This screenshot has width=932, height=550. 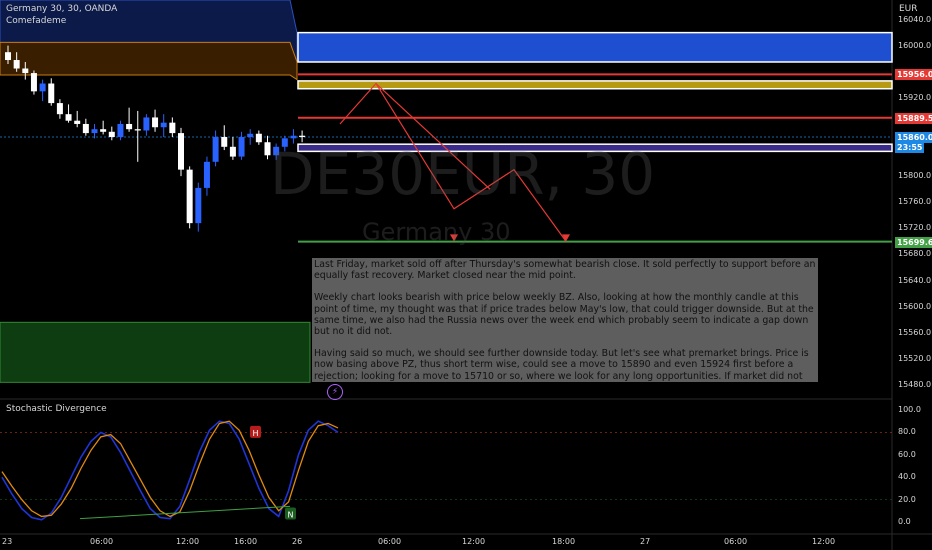 What do you see at coordinates (255, 433) in the screenshot?
I see `marker-h-label: H` at bounding box center [255, 433].